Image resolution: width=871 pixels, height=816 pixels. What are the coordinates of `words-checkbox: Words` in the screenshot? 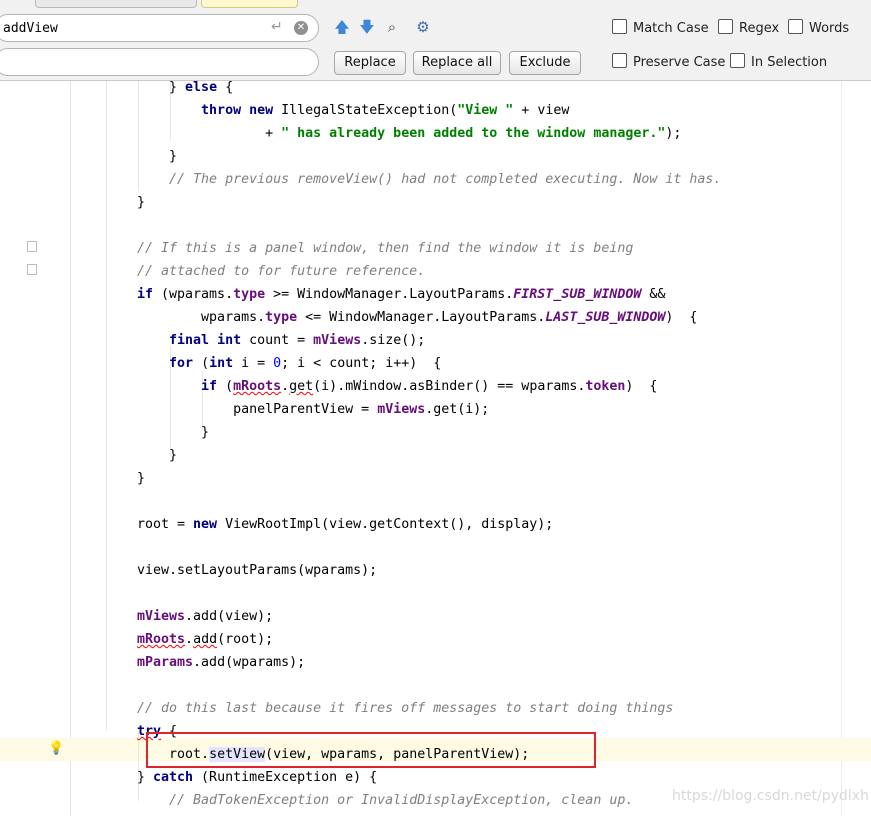 It's located at (818, 28).